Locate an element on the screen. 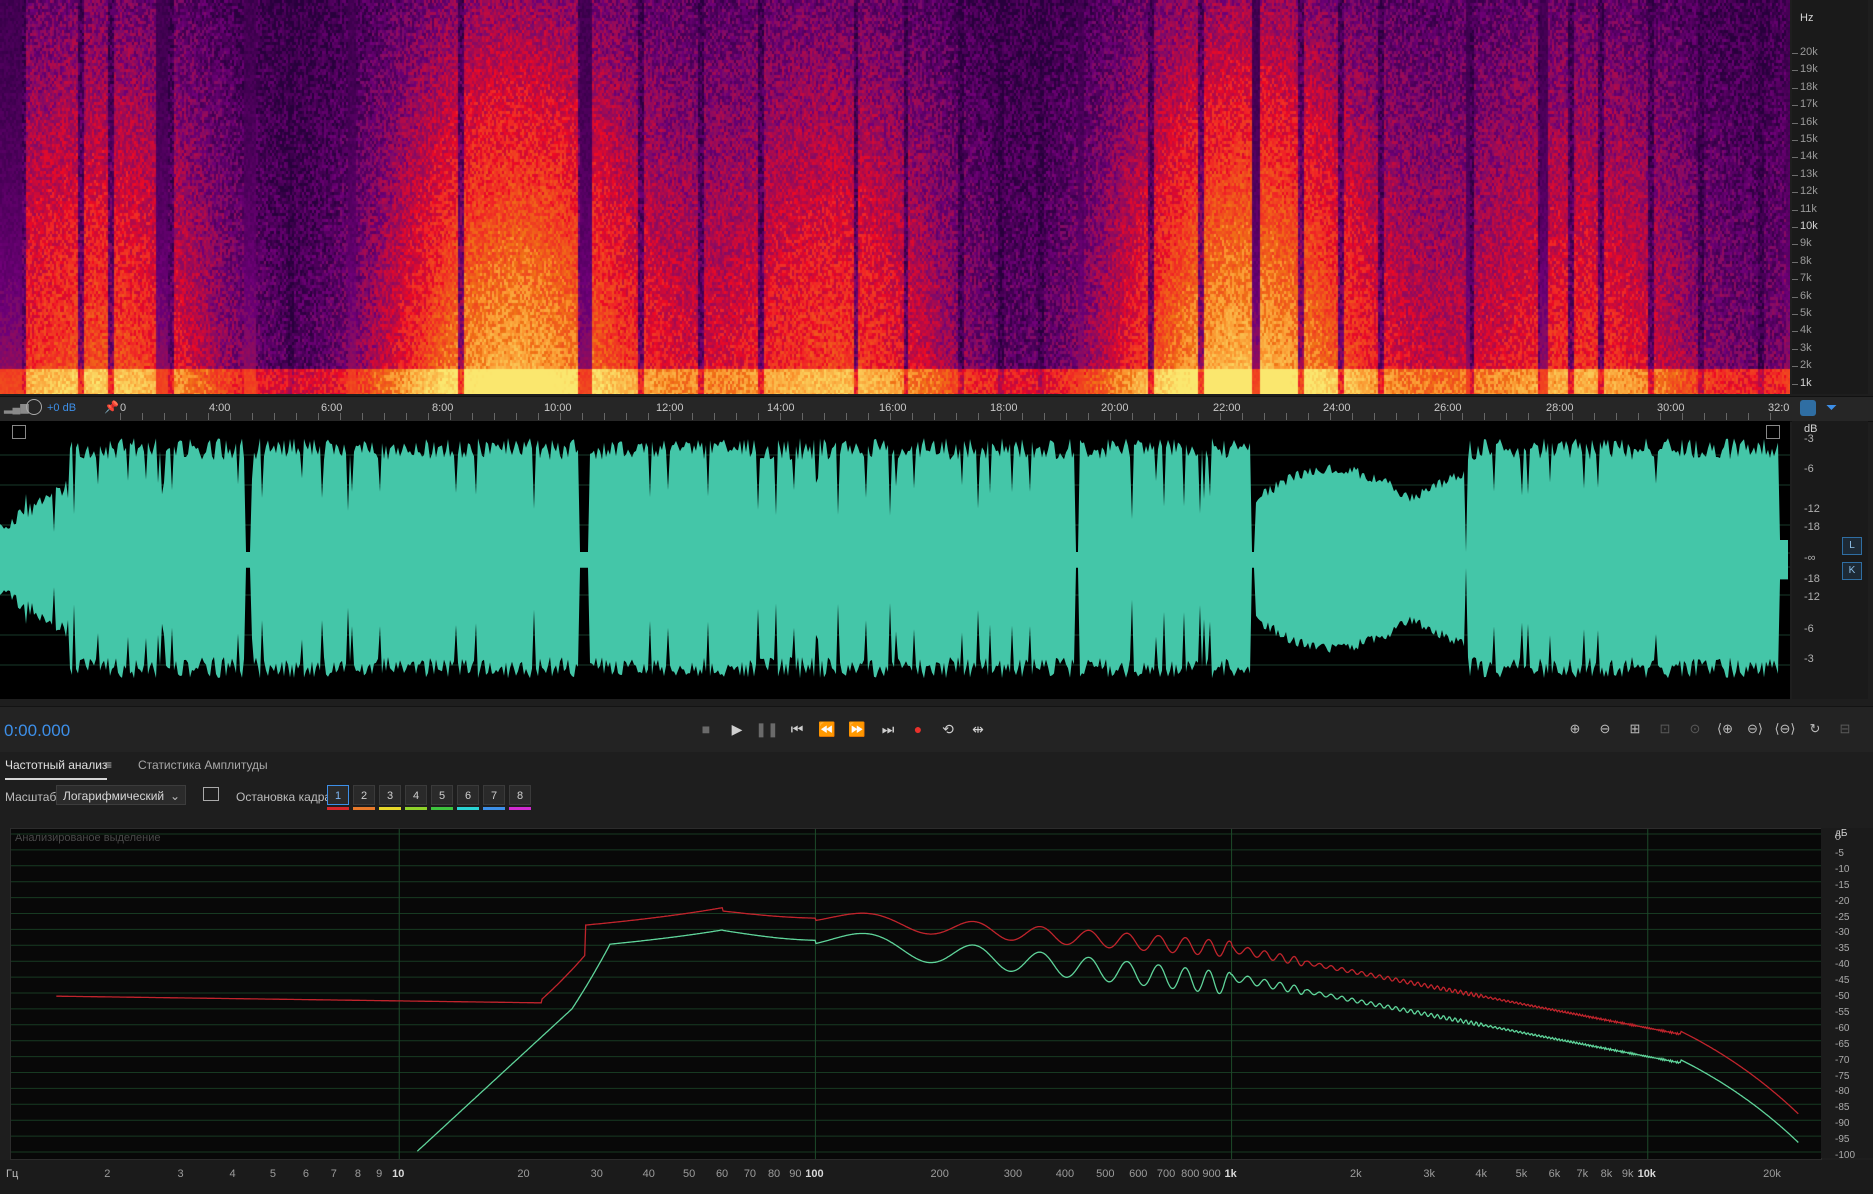 The image size is (1873, 1194). hz-tick-label: 19k is located at coordinates (1809, 69).